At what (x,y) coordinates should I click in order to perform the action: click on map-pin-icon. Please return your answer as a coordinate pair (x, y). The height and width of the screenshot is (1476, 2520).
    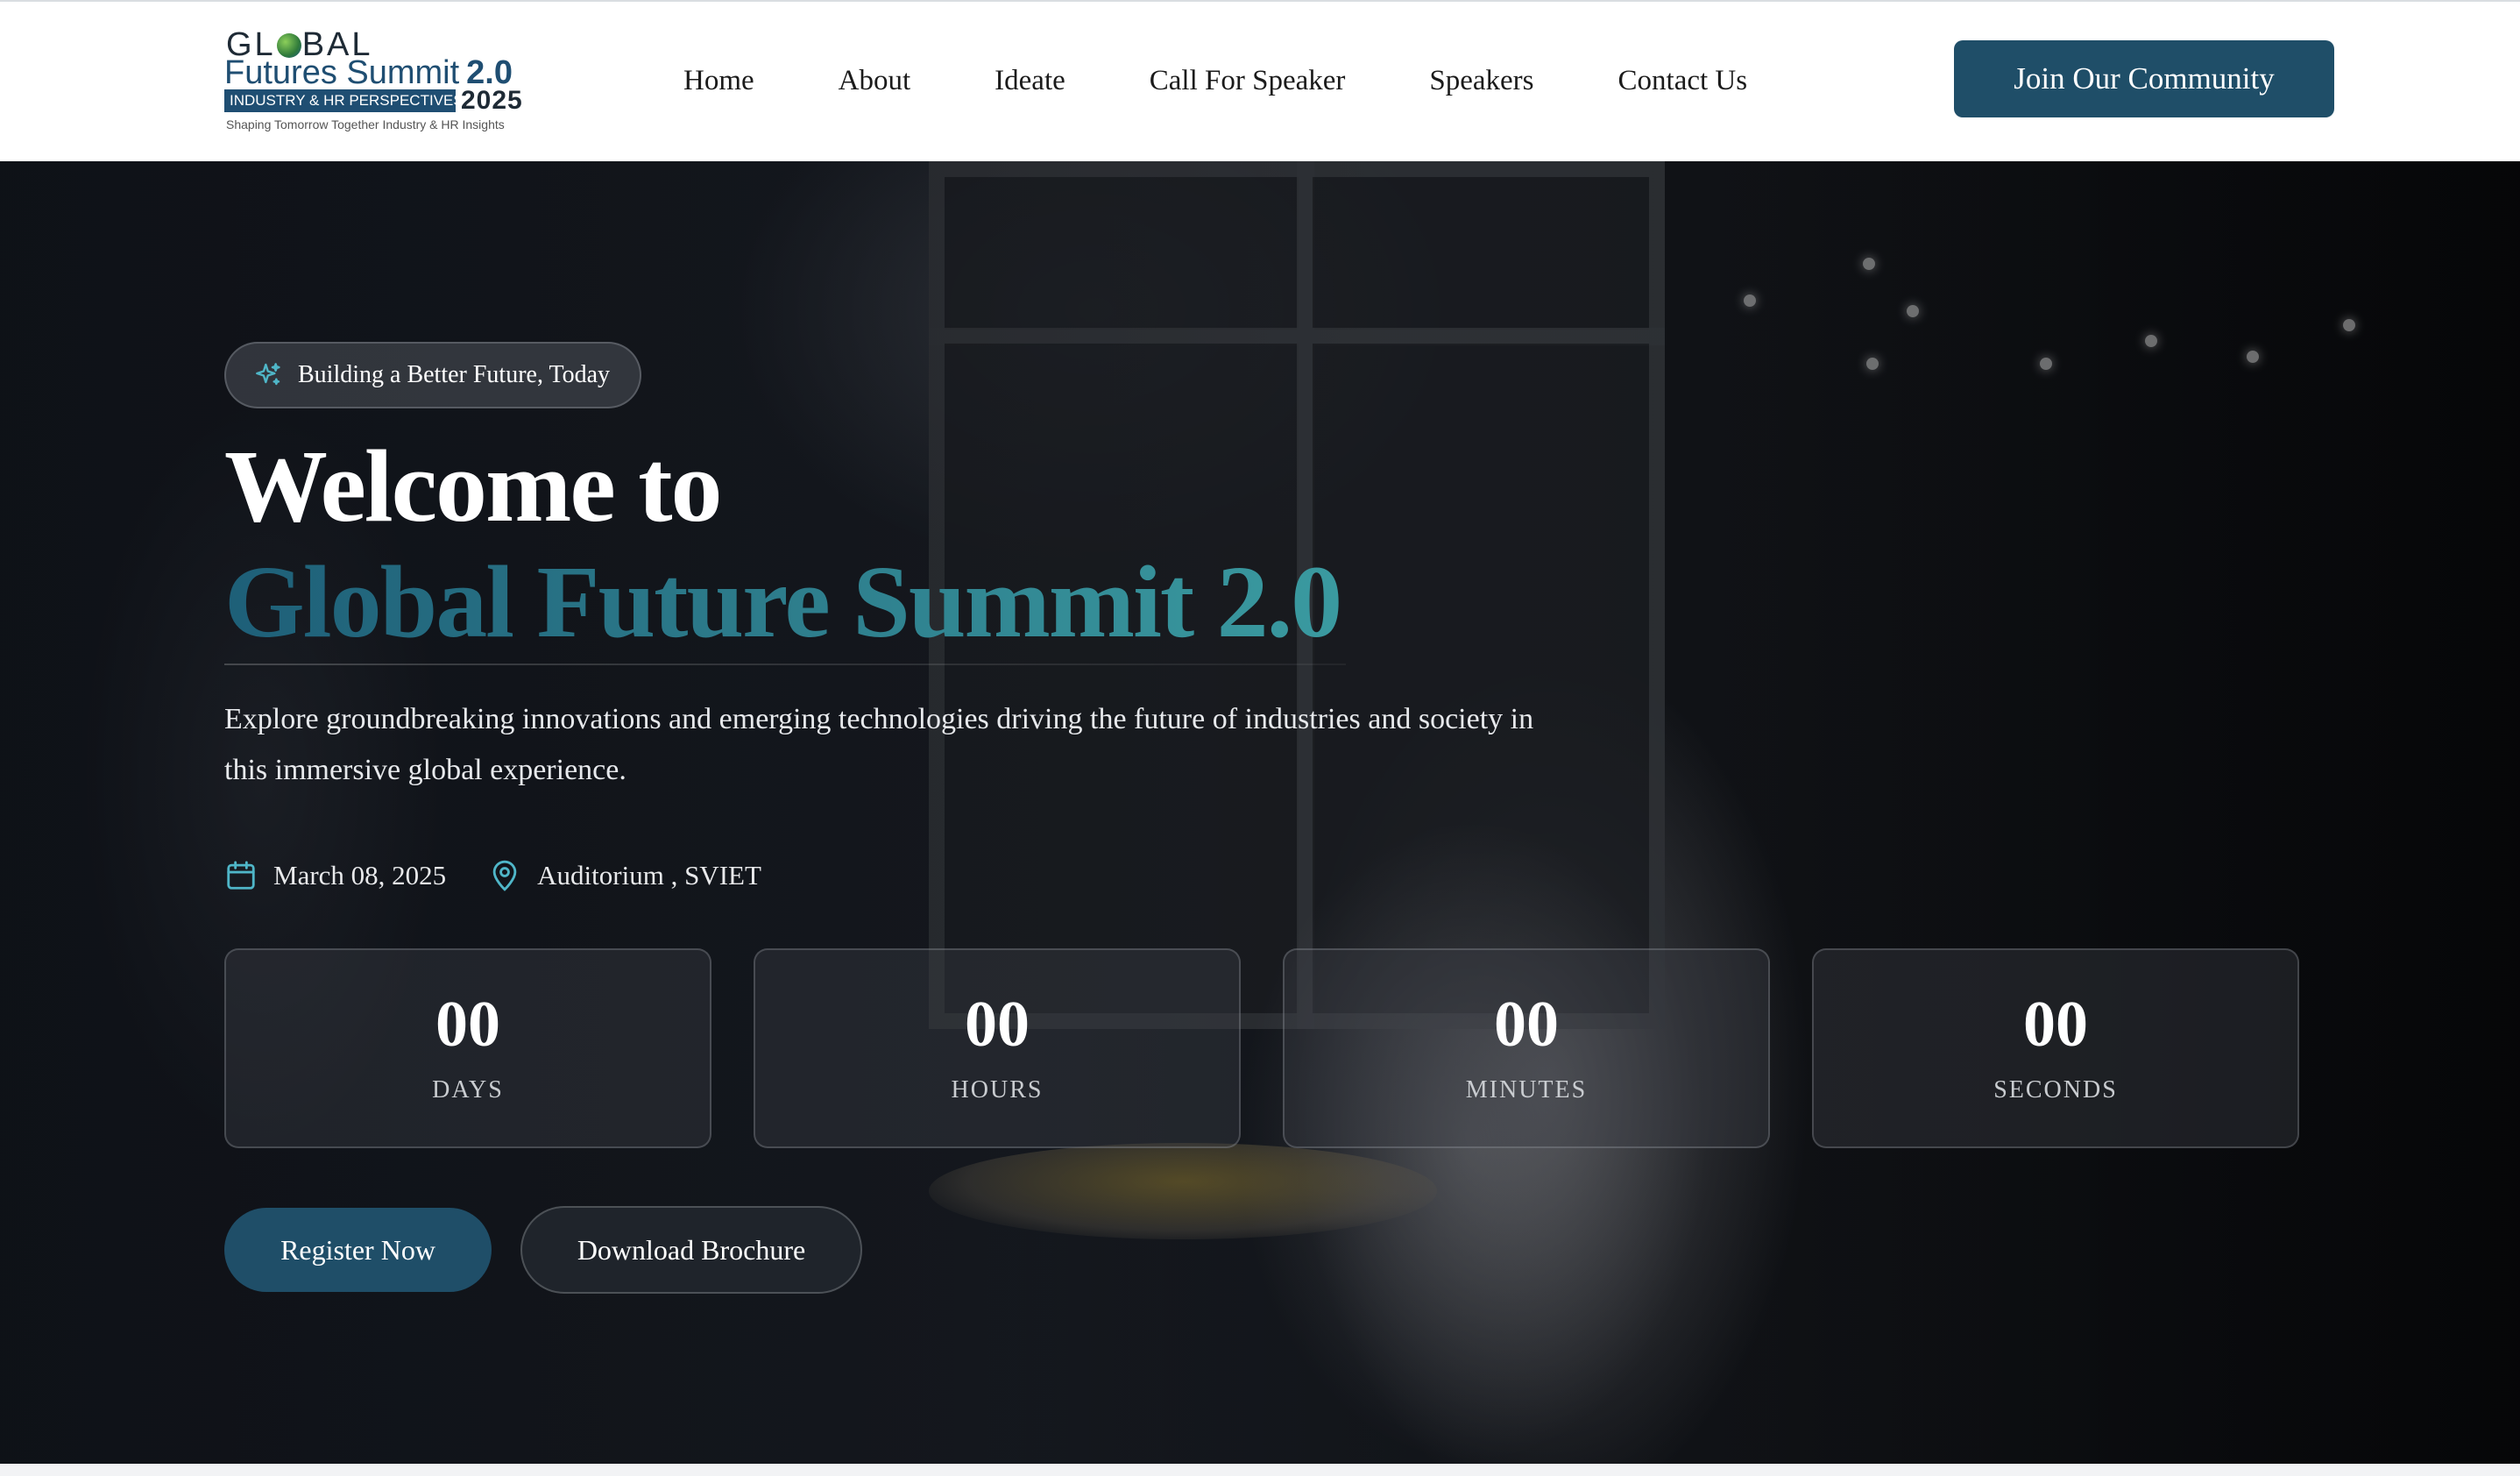
    Looking at the image, I should click on (504, 876).